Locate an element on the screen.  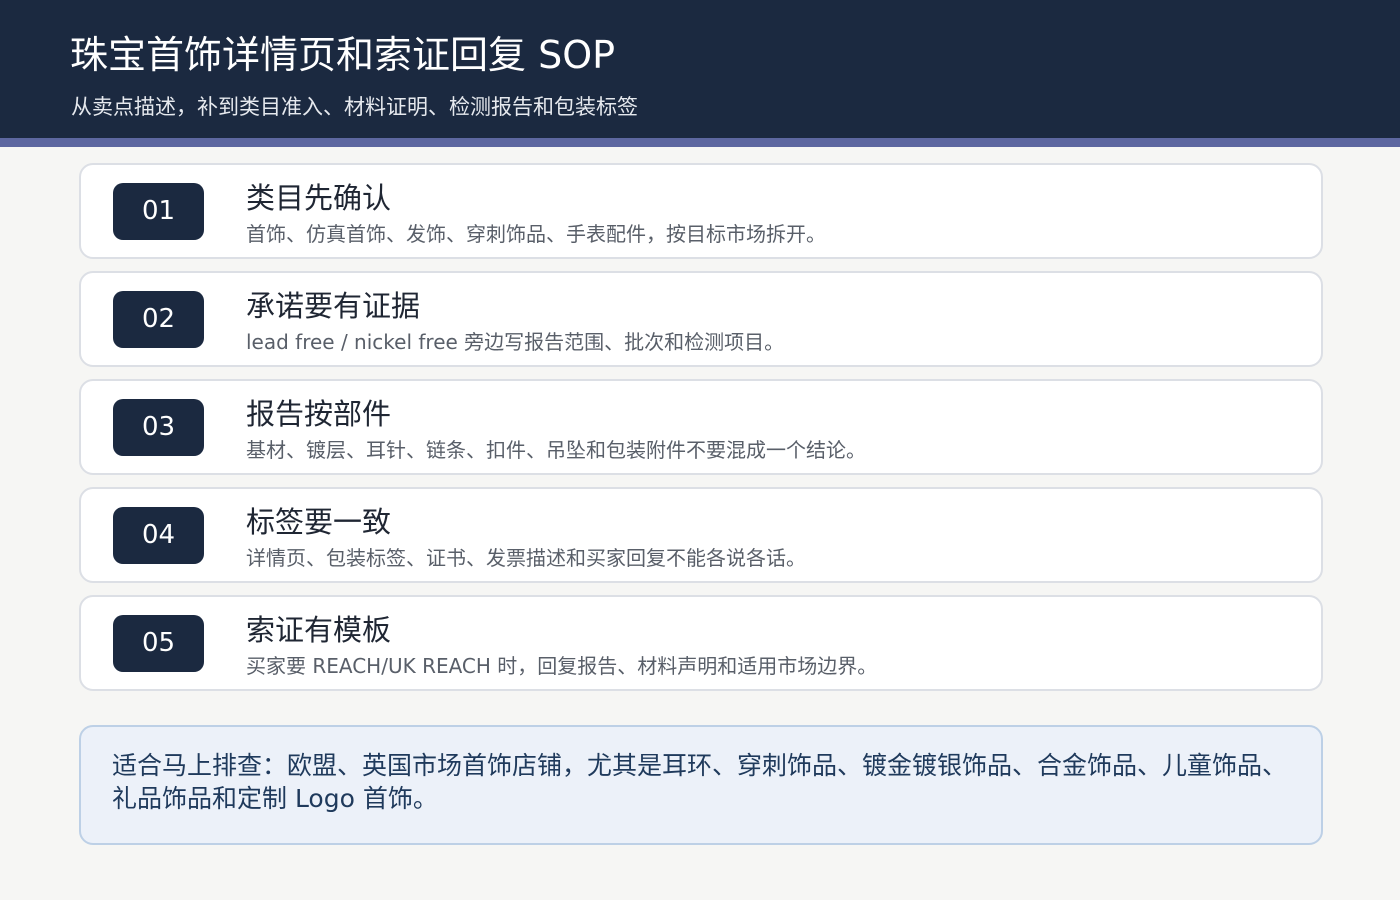
step-number-badge: 02 is located at coordinates (158, 319).